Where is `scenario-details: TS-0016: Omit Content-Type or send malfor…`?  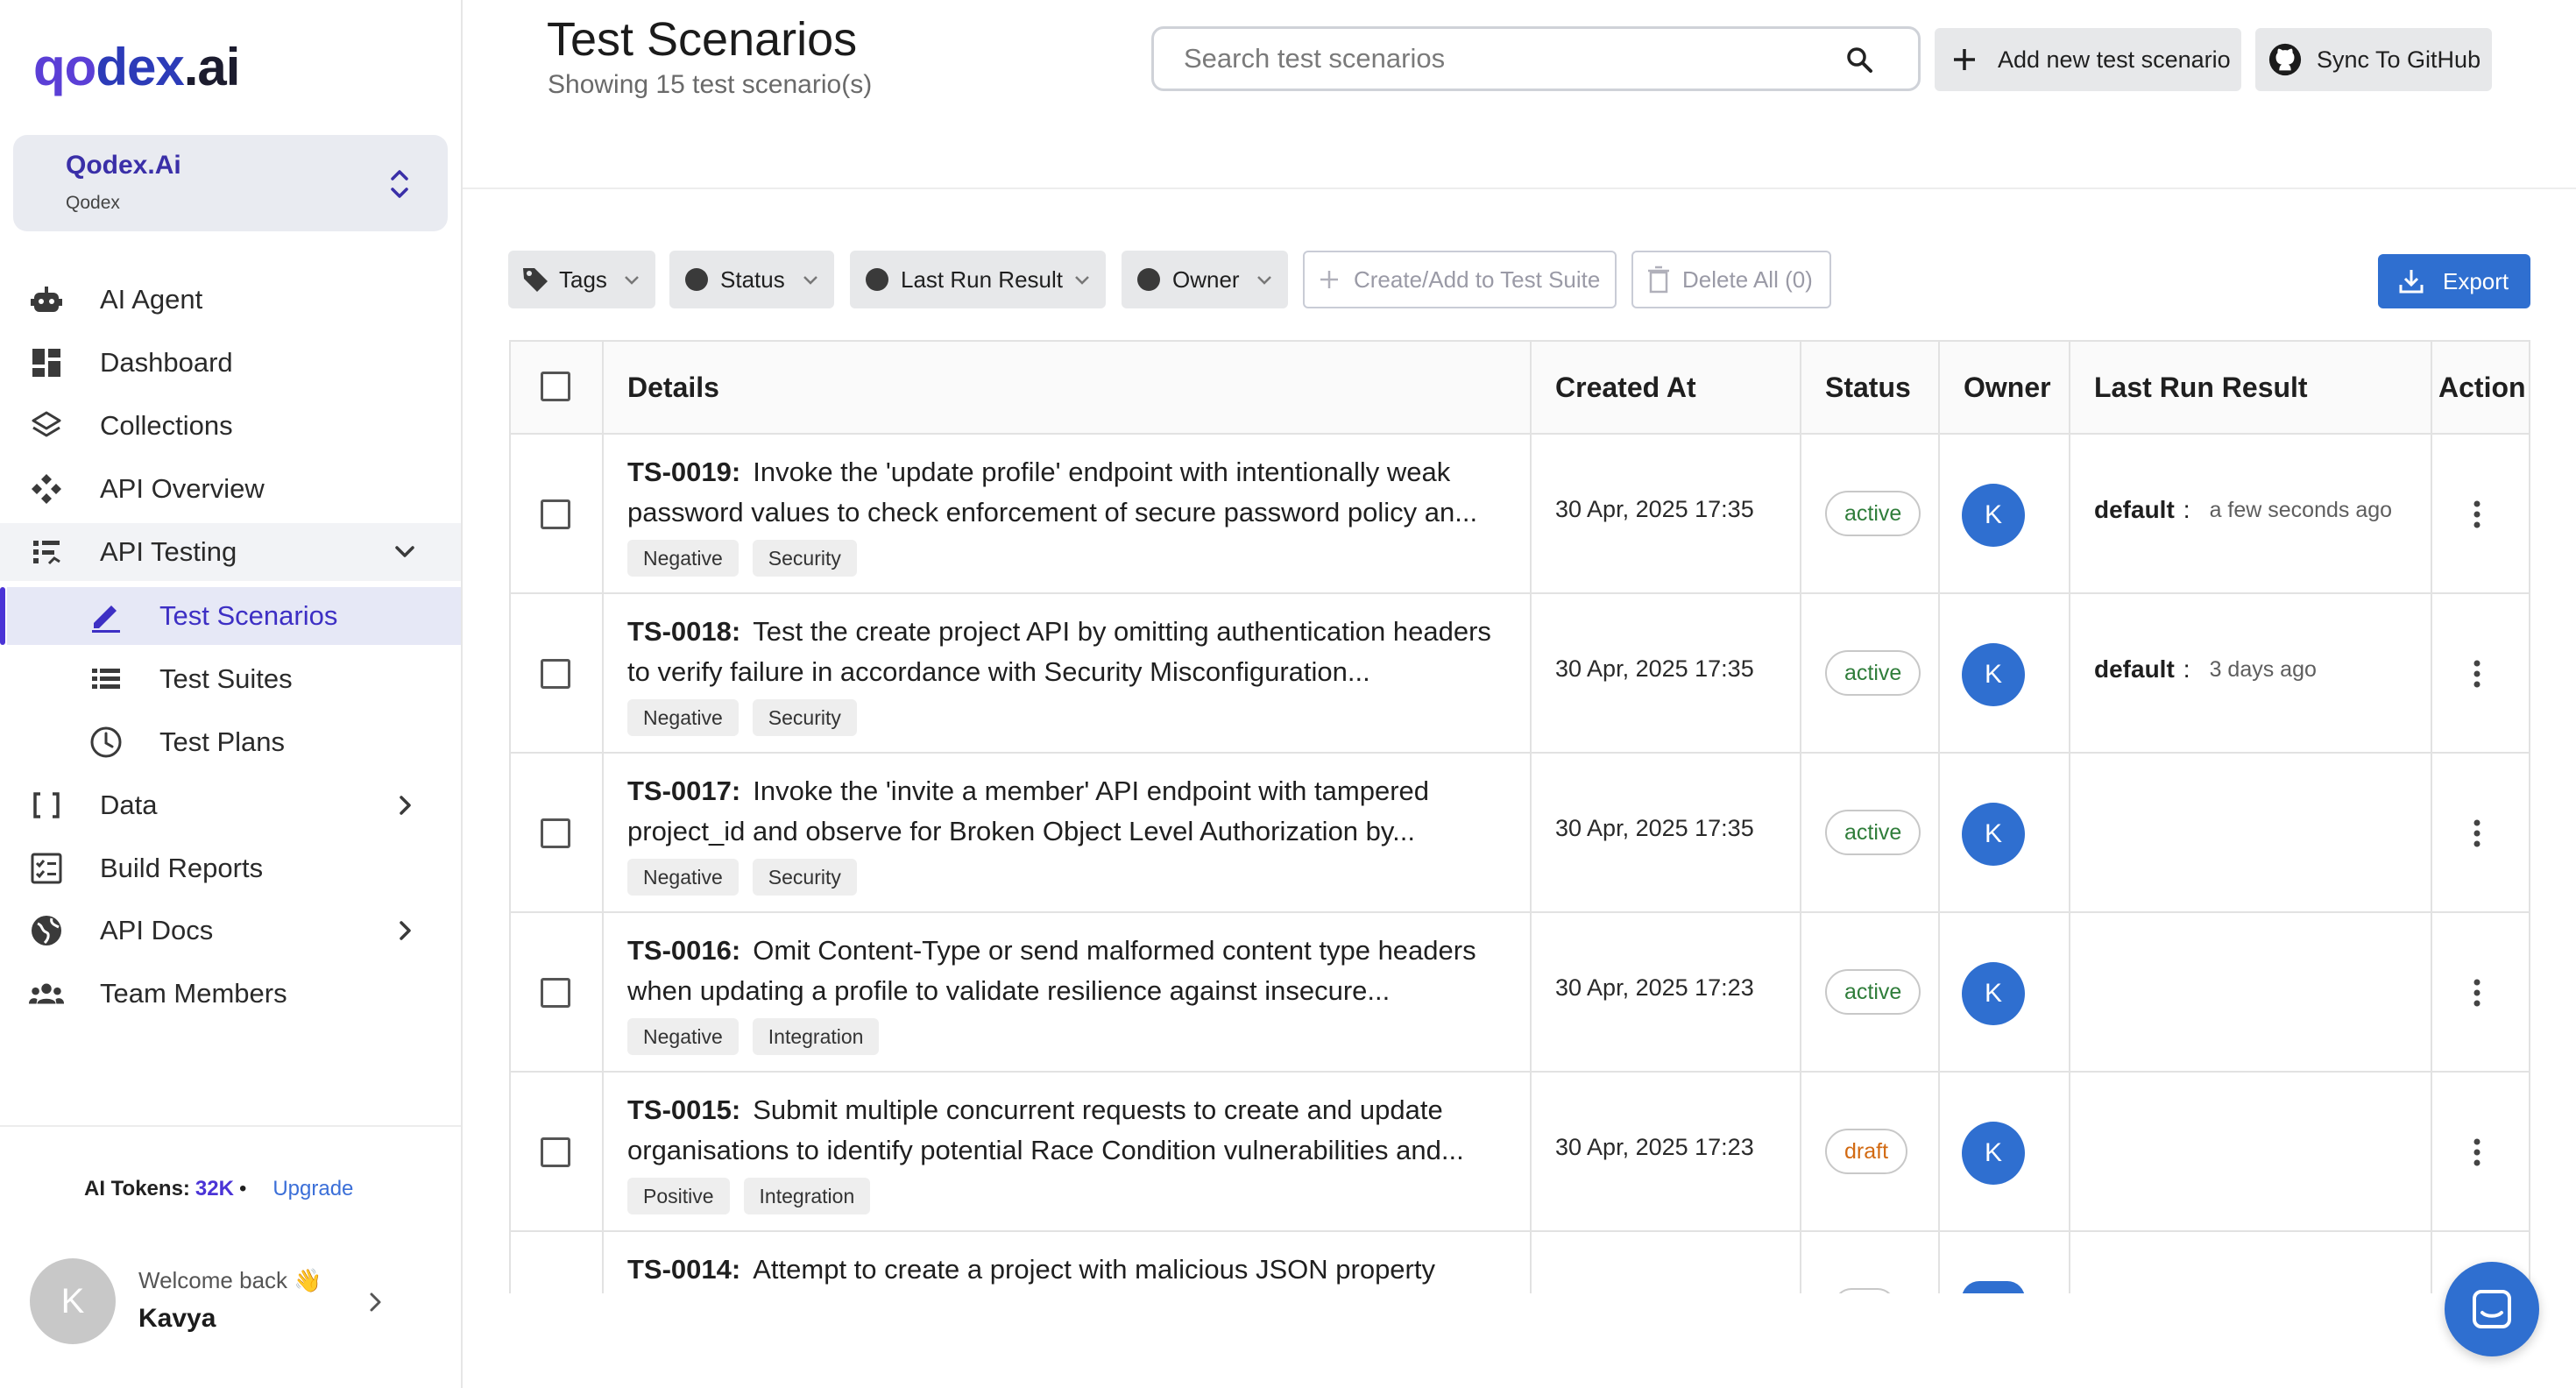 scenario-details: TS-0016: Omit Content-Type or send malfor… is located at coordinates (1069, 971).